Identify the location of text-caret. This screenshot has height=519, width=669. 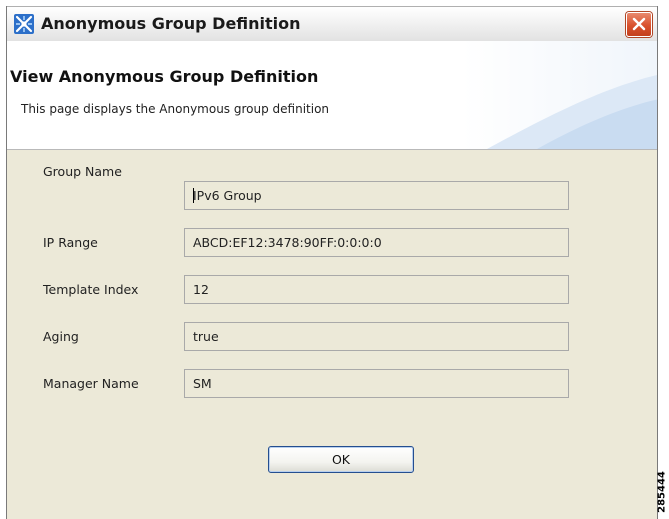
(193, 195).